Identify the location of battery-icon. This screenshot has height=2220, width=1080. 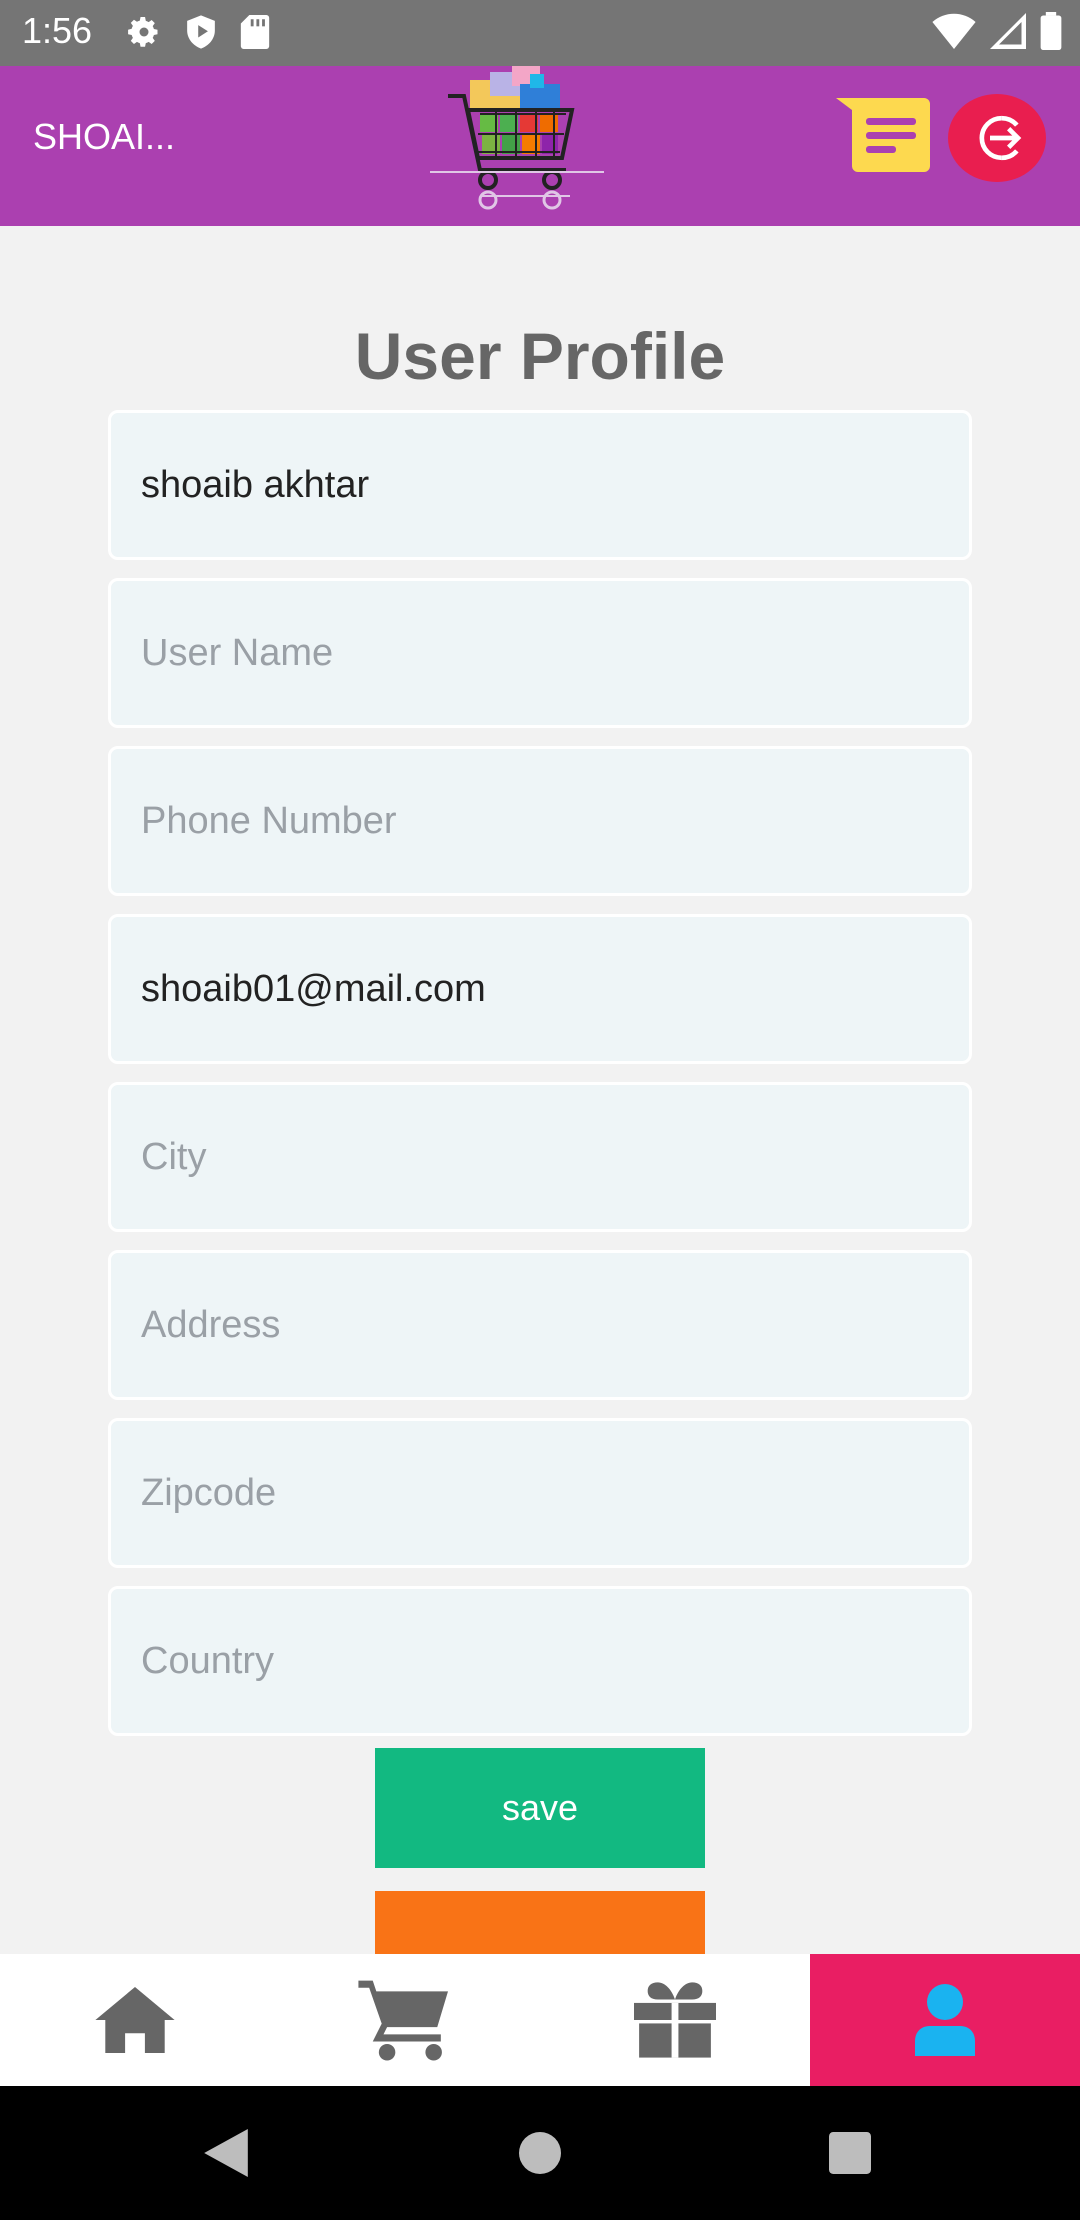
(1051, 33).